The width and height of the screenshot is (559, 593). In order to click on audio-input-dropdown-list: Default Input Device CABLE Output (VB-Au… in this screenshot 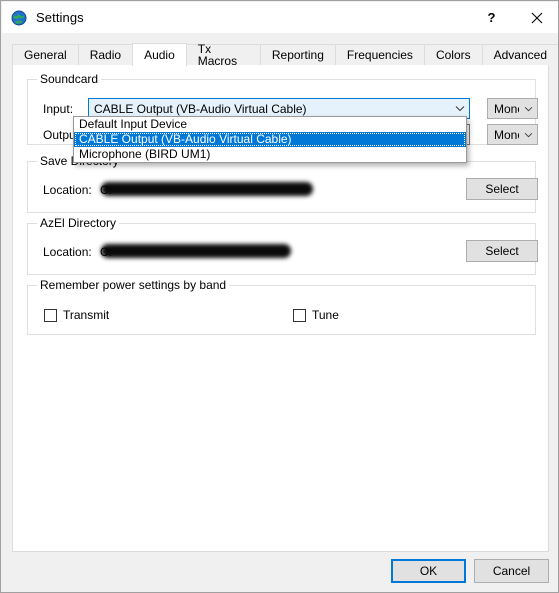, I will do `click(270, 139)`.